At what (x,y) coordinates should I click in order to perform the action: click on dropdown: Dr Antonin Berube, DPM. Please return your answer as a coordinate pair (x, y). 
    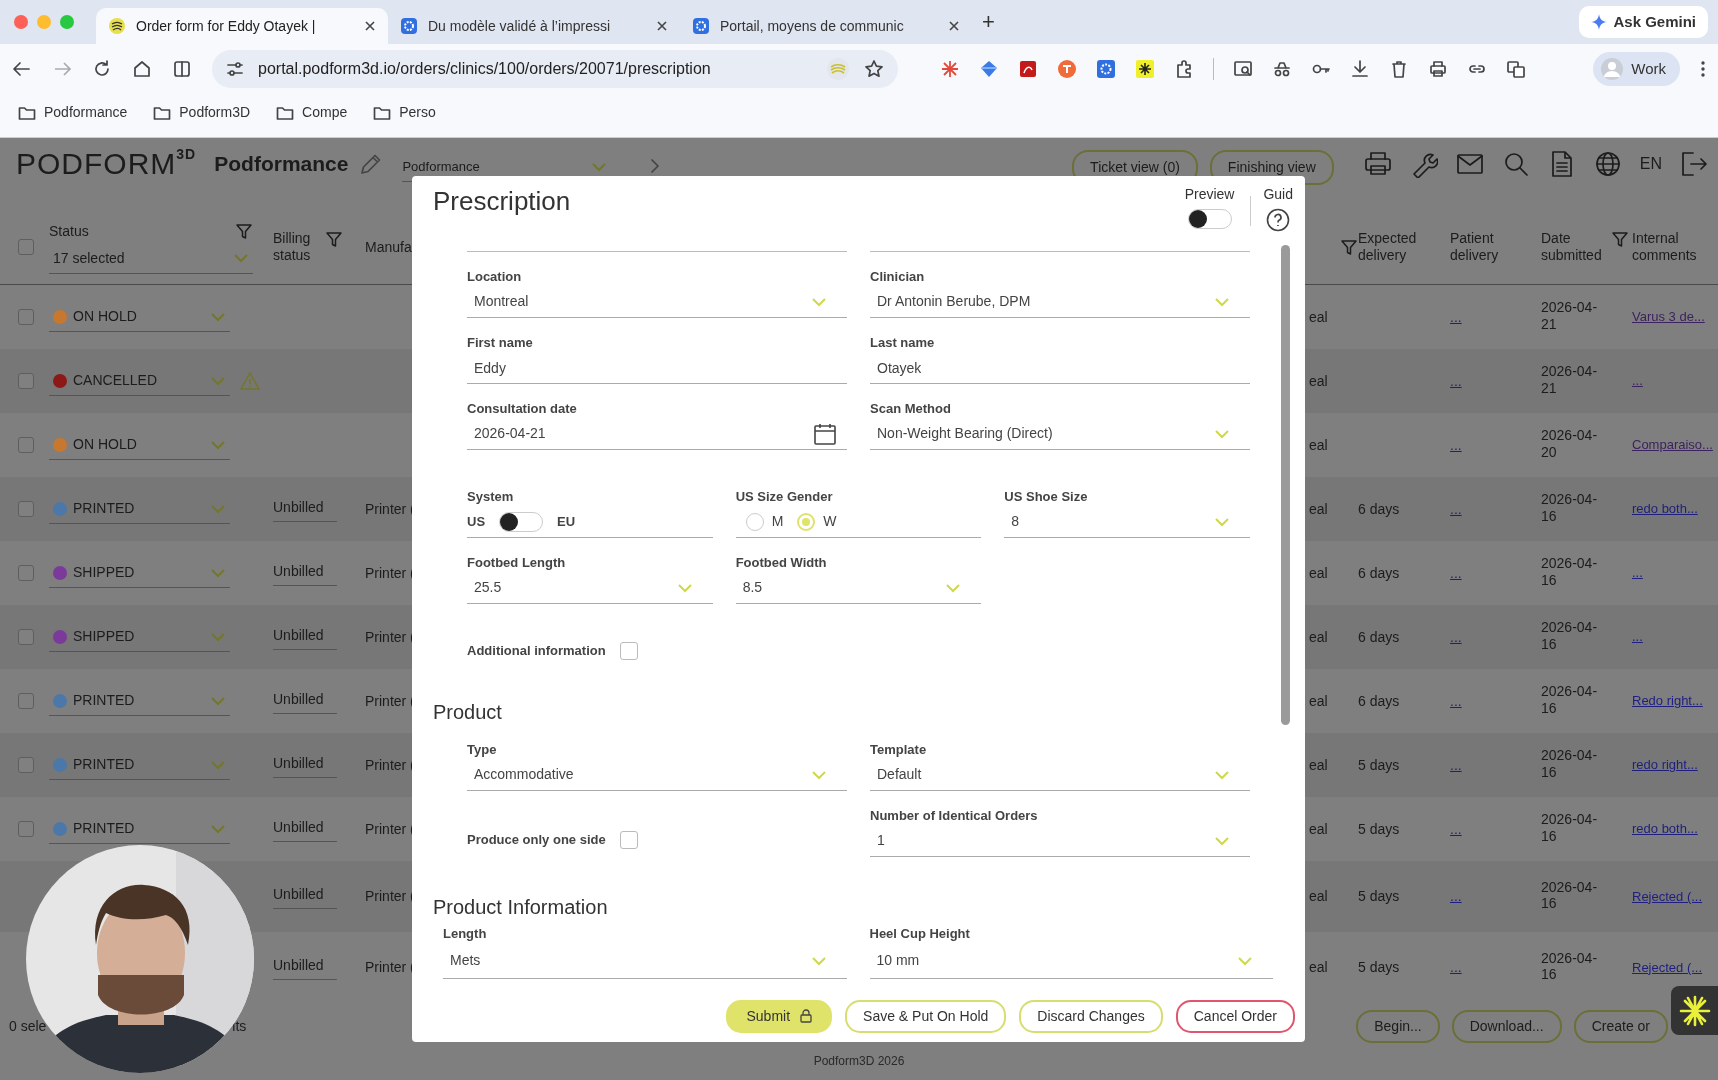
    Looking at the image, I should click on (1060, 302).